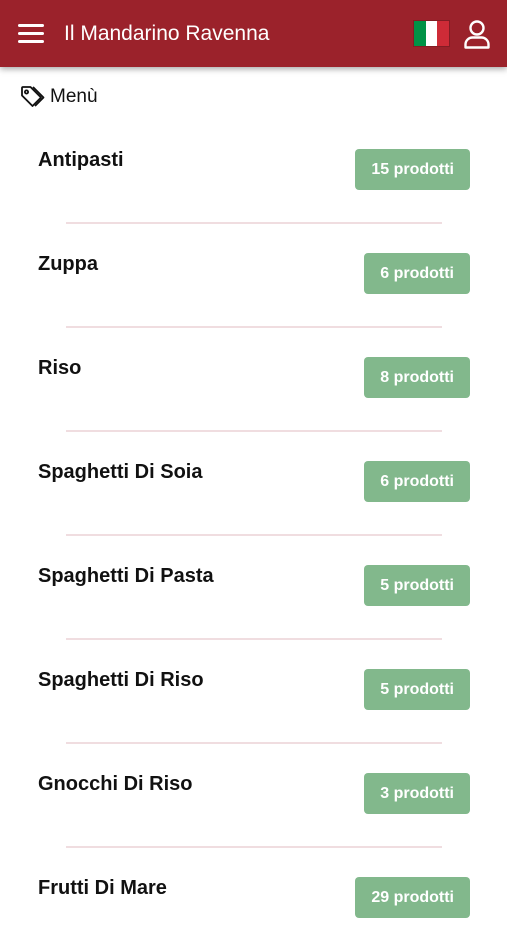 This screenshot has width=507, height=952. I want to click on breadcrumb: Menù, so click(59, 97).